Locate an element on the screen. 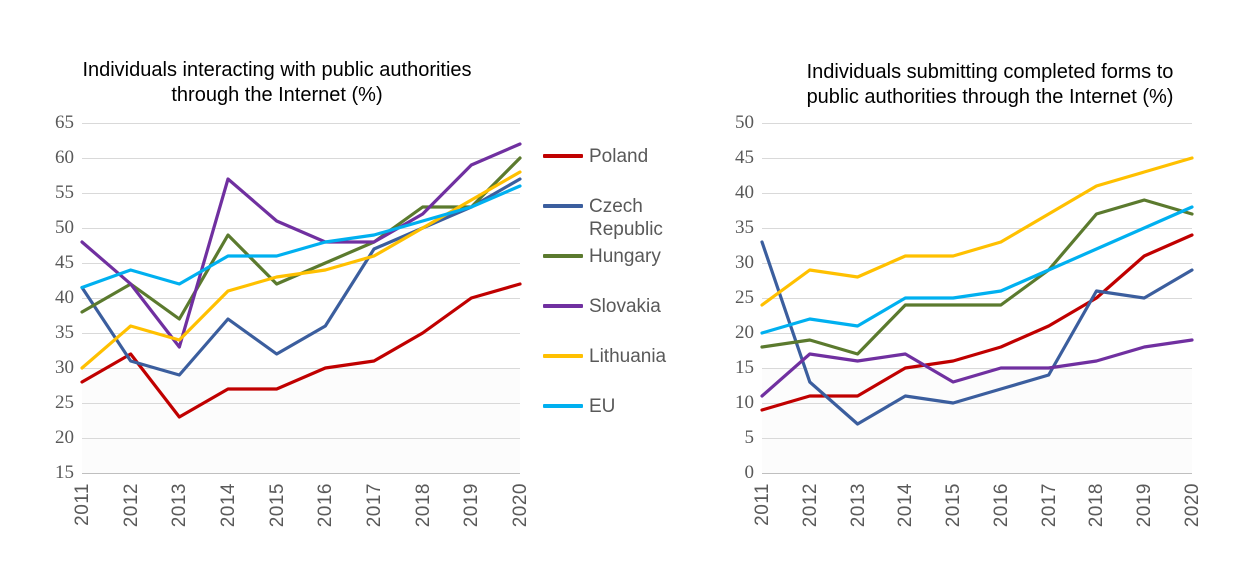  legend-label: Lithuania is located at coordinates (628, 356).